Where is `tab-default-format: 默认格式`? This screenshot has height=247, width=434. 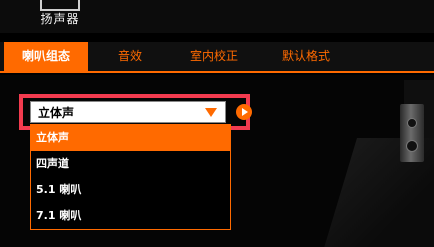 tab-default-format: 默认格式 is located at coordinates (306, 56).